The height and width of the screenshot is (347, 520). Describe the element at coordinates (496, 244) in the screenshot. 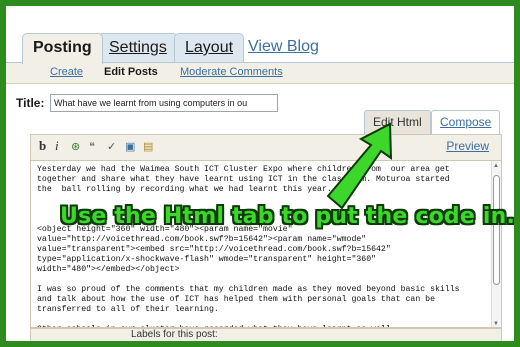

I see `editor-scrollbar: ▲ ▼` at that location.